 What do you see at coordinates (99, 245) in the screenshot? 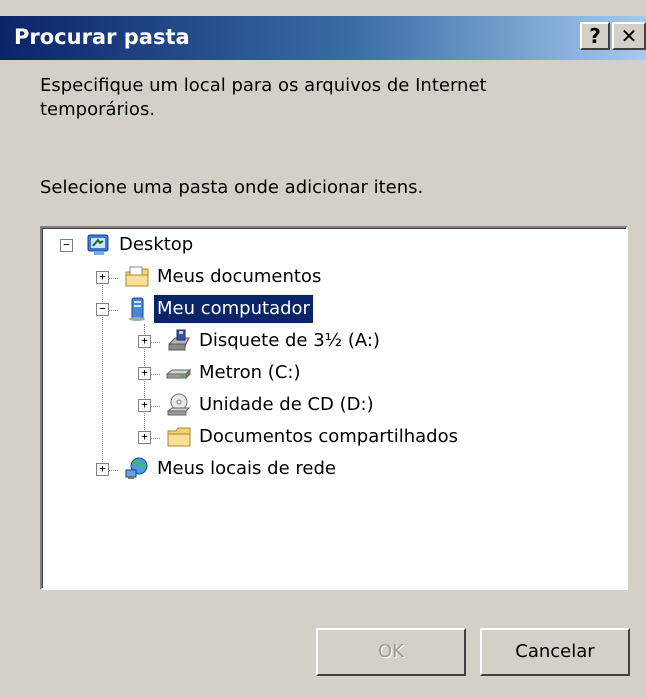
I see `desktop-icon` at bounding box center [99, 245].